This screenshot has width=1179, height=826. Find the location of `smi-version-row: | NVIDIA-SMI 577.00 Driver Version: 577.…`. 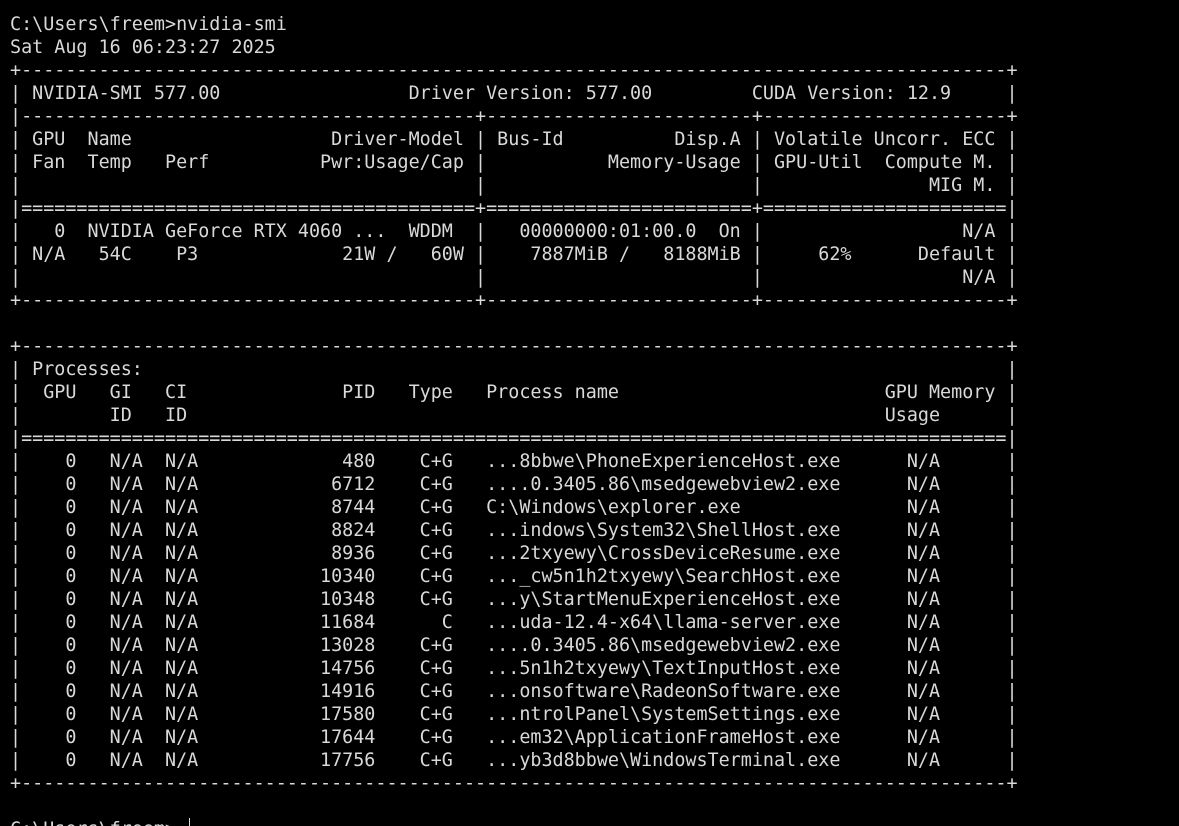

smi-version-row: | NVIDIA-SMI 577.00 Driver Version: 577.… is located at coordinates (514, 93).